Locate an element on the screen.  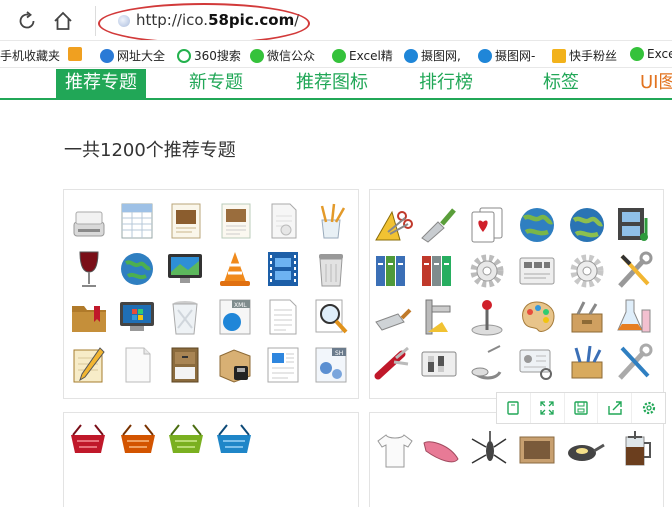
trowel-icon is located at coordinates (393, 317).